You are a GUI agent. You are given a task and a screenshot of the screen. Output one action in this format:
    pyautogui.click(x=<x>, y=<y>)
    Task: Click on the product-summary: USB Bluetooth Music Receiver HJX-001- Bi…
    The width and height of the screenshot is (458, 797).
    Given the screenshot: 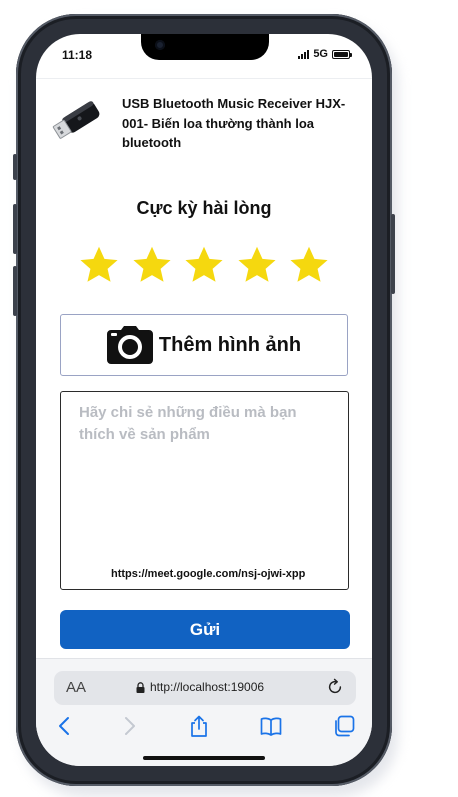 What is the action you would take?
    pyautogui.click(x=205, y=126)
    